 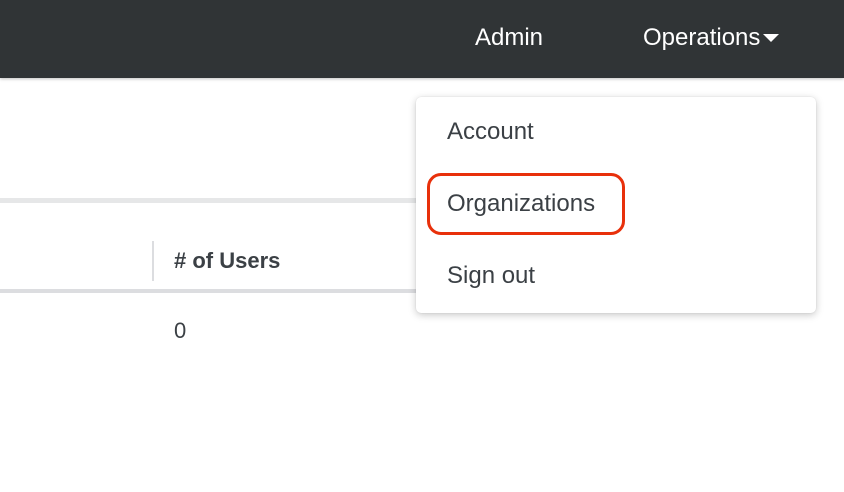 I want to click on menu-item-organizations: Organizations, so click(x=521, y=204).